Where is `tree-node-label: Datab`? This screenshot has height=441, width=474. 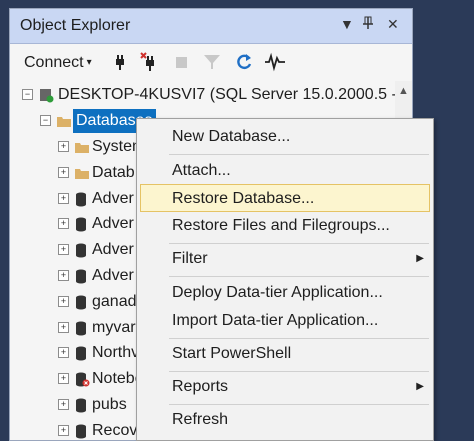 tree-node-label: Datab is located at coordinates (113, 172).